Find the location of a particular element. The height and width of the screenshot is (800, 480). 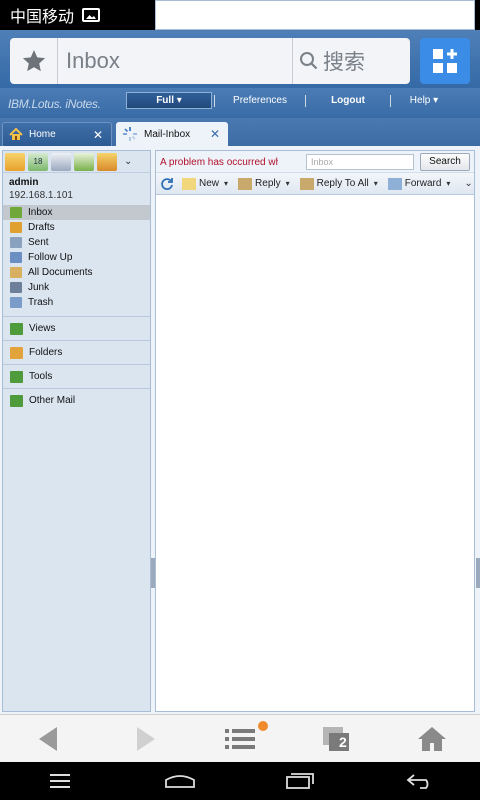

nav-section: Folders is located at coordinates (76, 352).